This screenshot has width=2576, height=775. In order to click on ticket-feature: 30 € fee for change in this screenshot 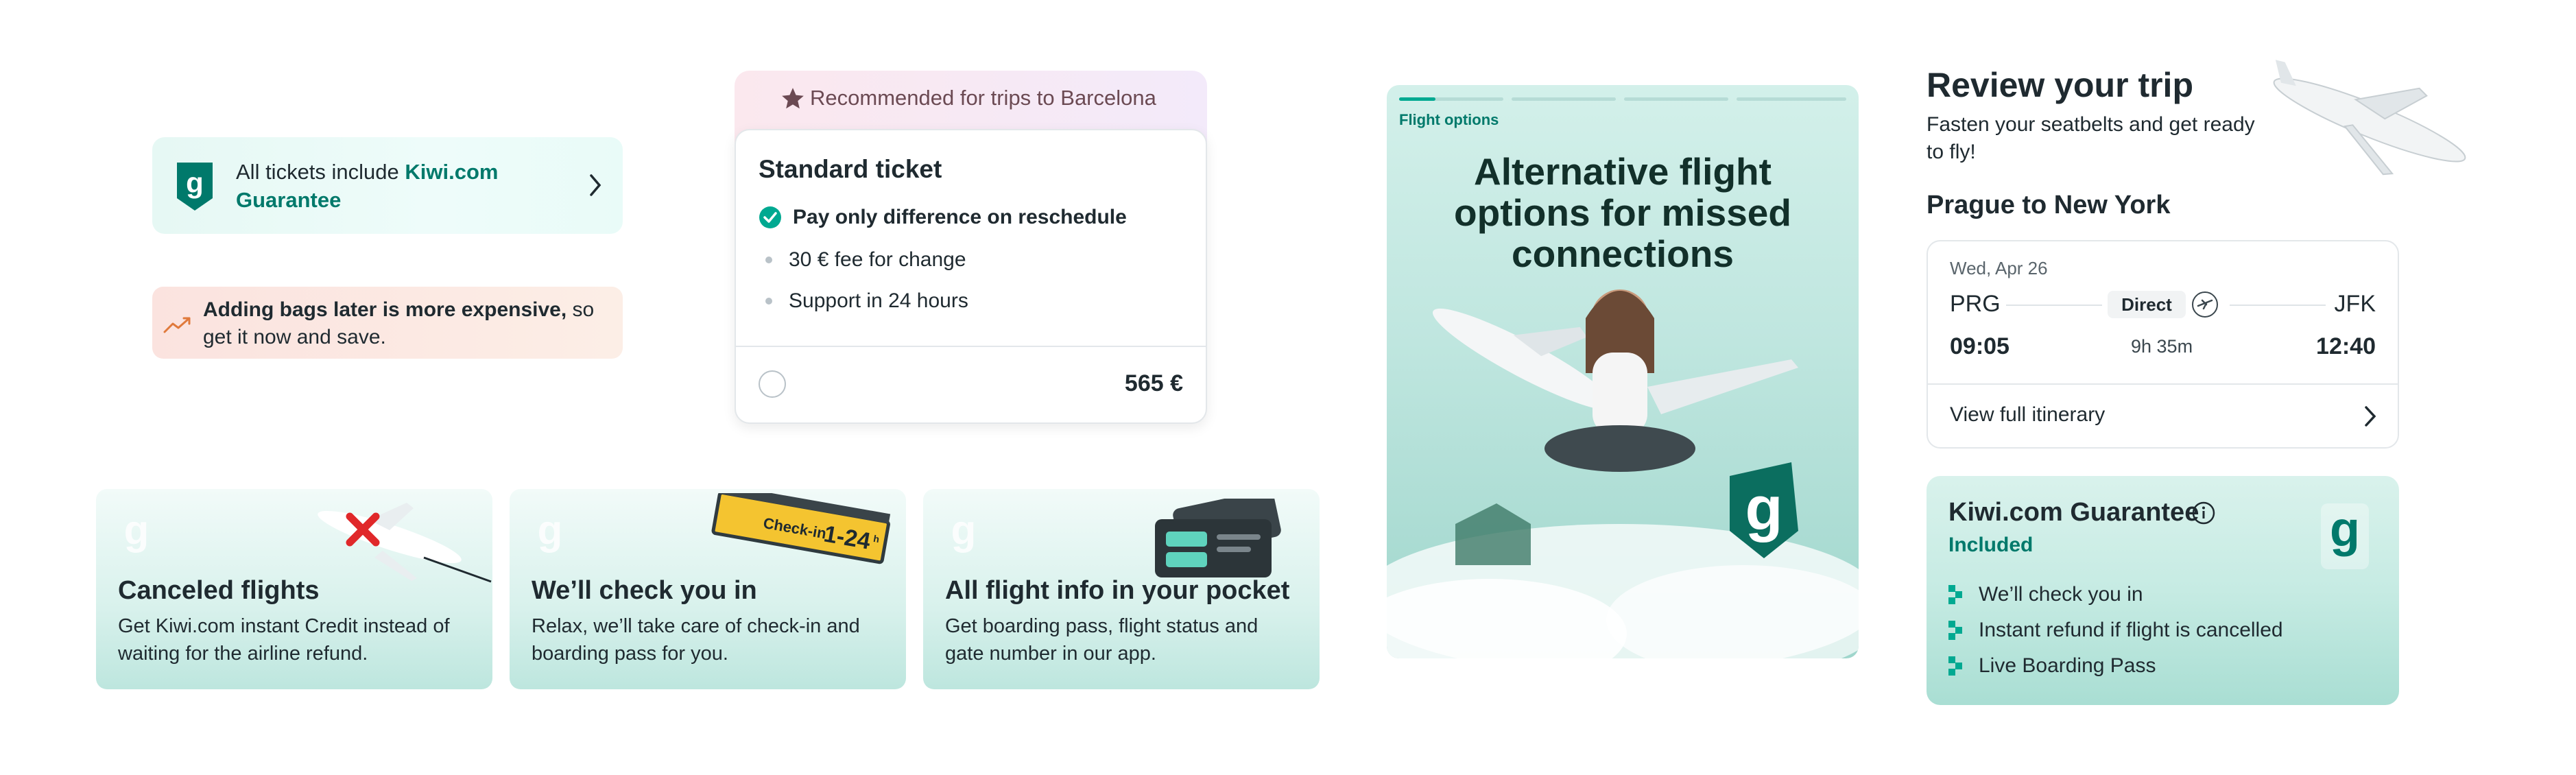, I will do `click(862, 260)`.